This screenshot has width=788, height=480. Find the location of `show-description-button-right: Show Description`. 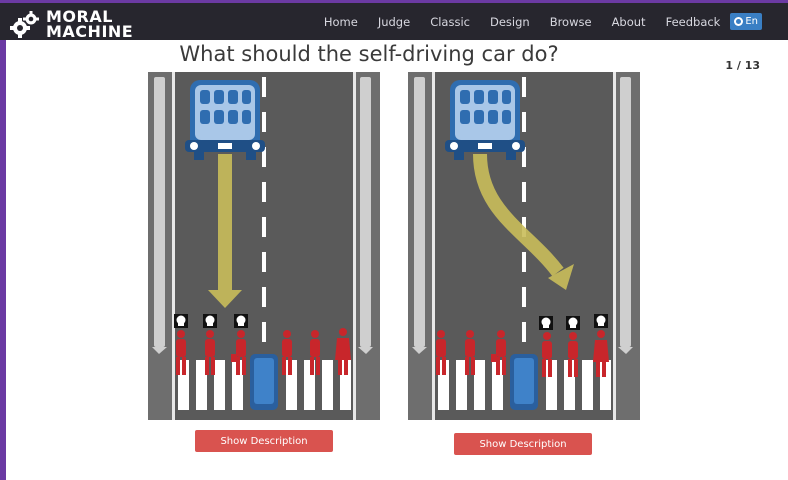

show-description-button-right: Show Description is located at coordinates (523, 444).